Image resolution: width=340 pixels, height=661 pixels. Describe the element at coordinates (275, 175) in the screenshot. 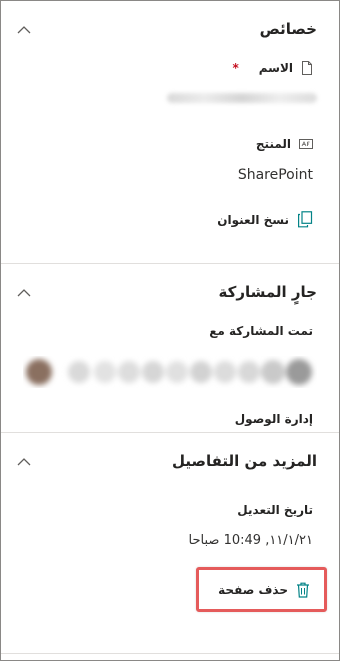

I see `product-value: SharePoint` at that location.